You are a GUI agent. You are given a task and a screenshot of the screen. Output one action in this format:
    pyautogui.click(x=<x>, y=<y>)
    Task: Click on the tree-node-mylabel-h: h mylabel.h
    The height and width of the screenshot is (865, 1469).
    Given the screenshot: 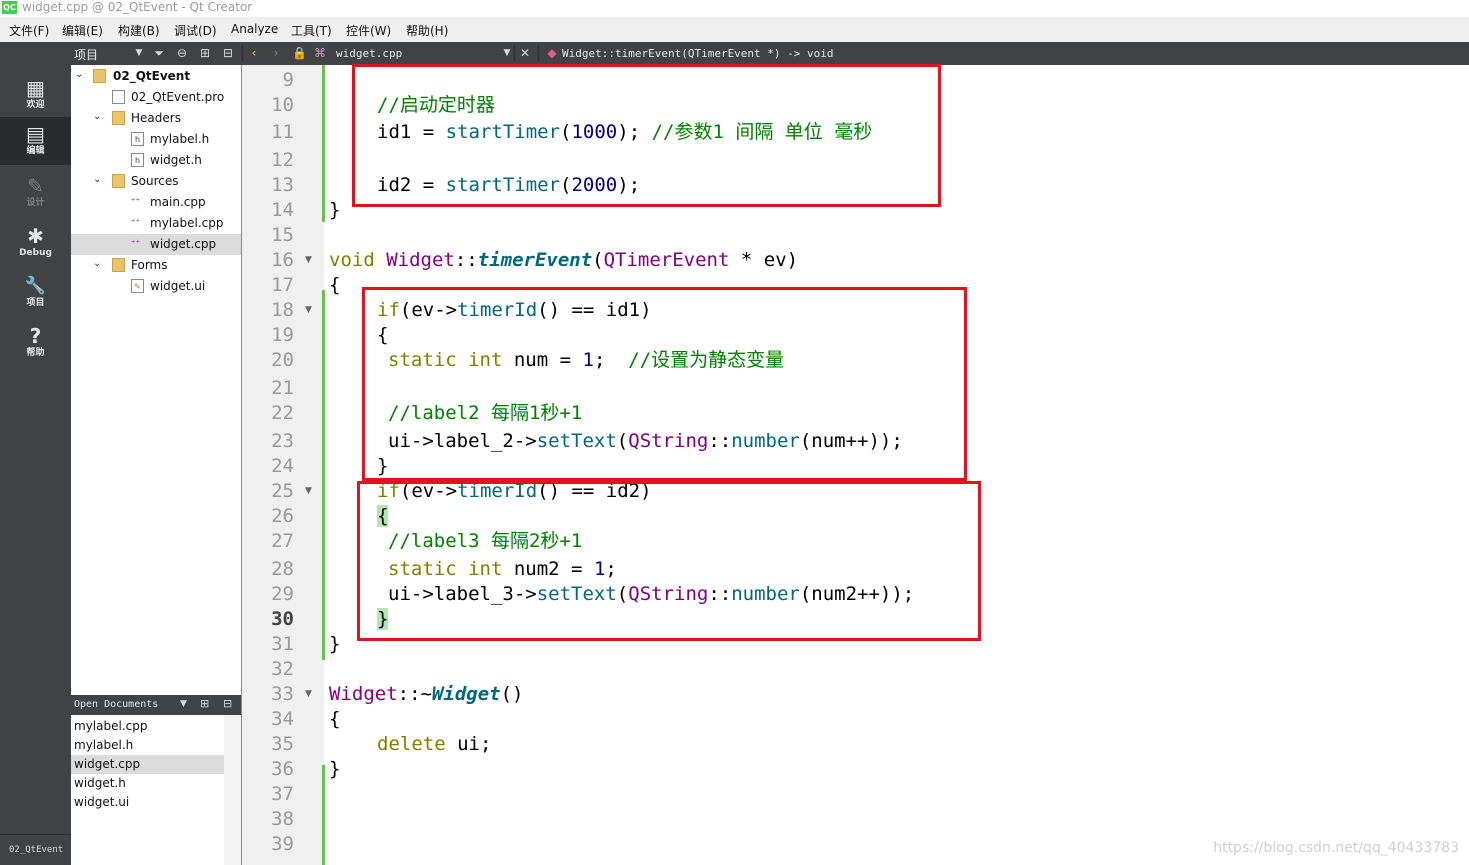 What is the action you would take?
    pyautogui.click(x=156, y=139)
    